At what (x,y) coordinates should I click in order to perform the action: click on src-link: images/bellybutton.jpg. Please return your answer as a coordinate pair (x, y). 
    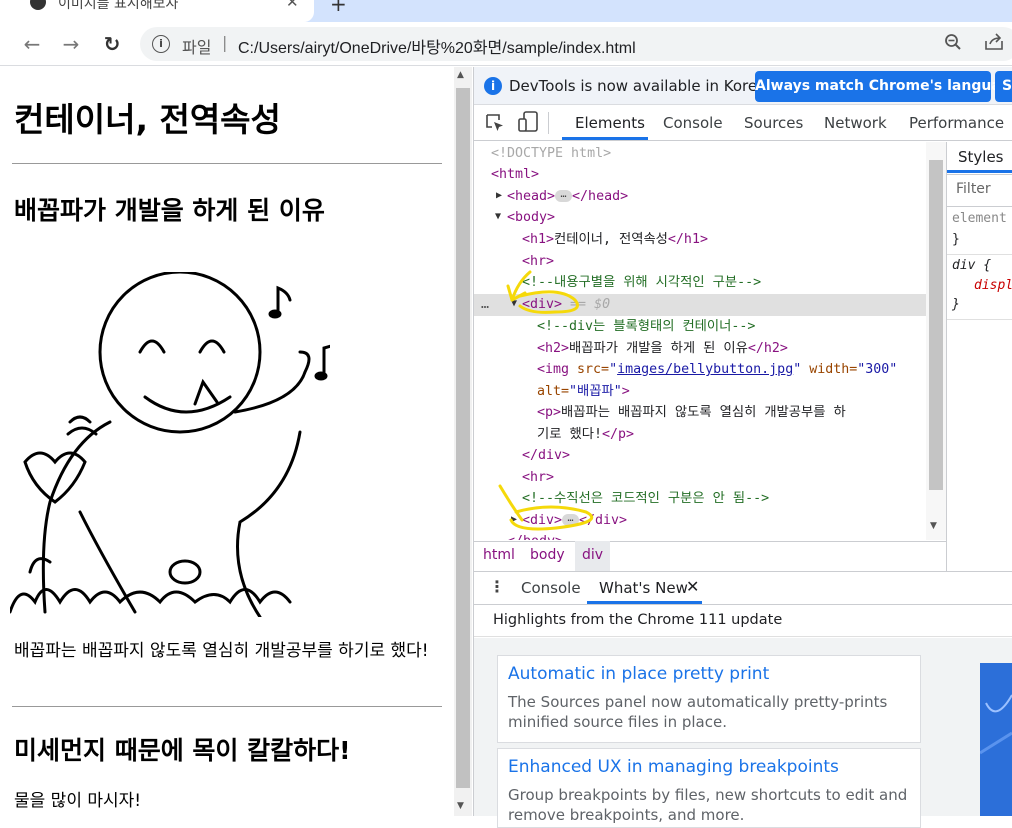
    Looking at the image, I should click on (705, 369).